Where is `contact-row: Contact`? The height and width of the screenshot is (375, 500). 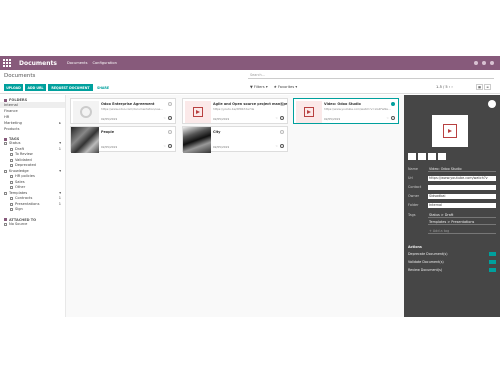 contact-row: Contact is located at coordinates (452, 187).